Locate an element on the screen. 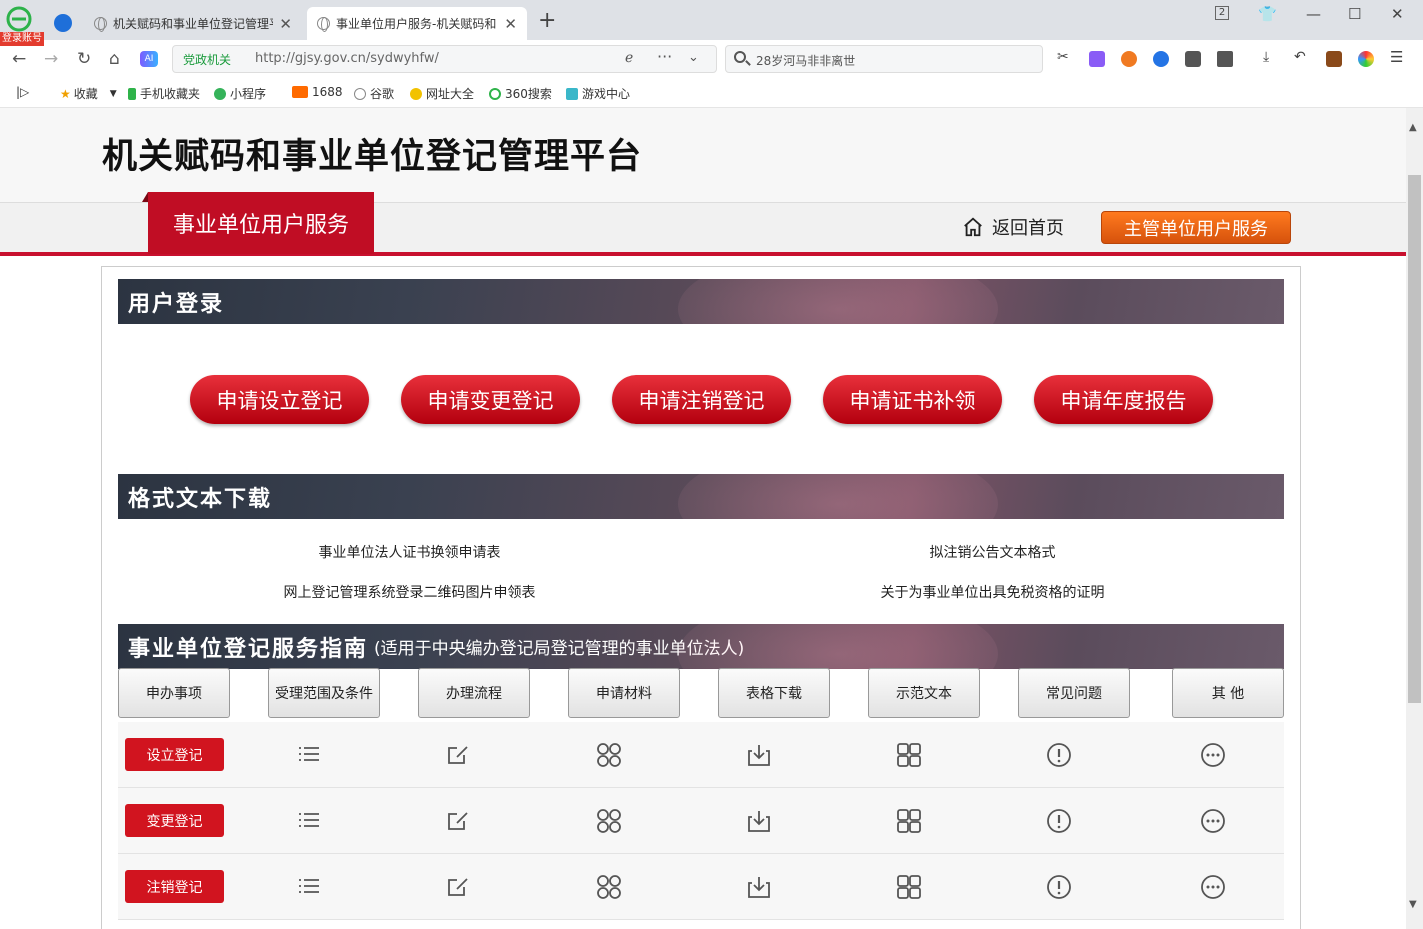 The width and height of the screenshot is (1423, 929). apply-cancel-button: 申请注销登记 is located at coordinates (701, 399).